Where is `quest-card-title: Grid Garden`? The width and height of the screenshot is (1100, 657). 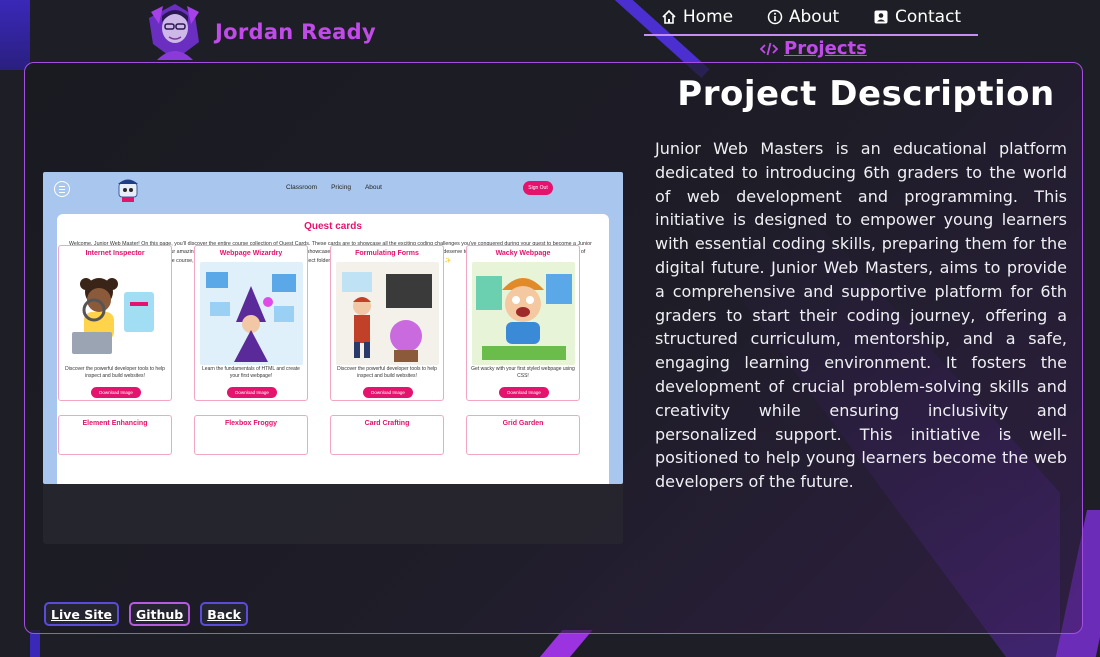
quest-card-title: Grid Garden is located at coordinates (523, 423).